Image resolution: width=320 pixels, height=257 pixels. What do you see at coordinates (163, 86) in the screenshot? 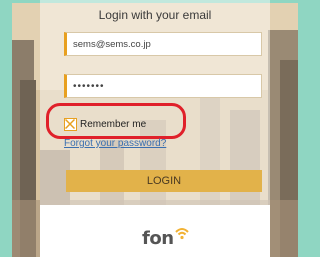
I see `password-field: •••••••` at bounding box center [163, 86].